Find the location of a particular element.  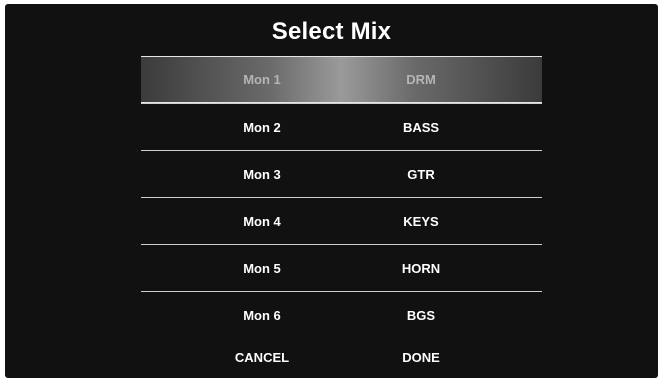

mix-monitor-label: Mon 2 is located at coordinates (262, 127).